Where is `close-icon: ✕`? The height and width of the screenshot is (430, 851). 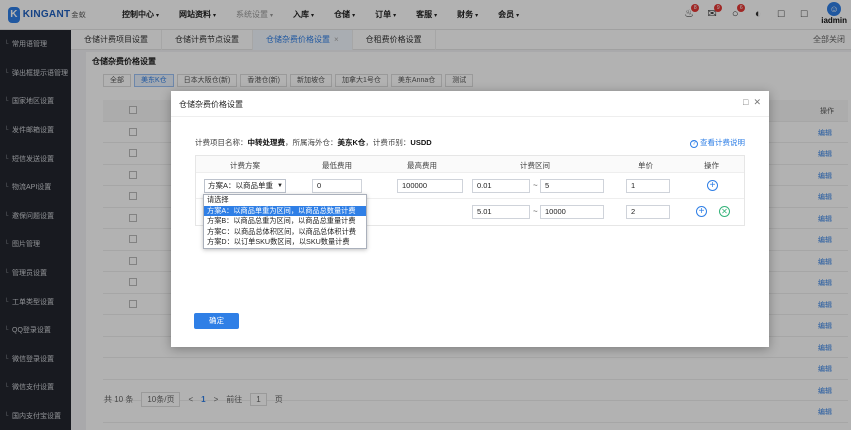 close-icon: ✕ is located at coordinates (757, 102).